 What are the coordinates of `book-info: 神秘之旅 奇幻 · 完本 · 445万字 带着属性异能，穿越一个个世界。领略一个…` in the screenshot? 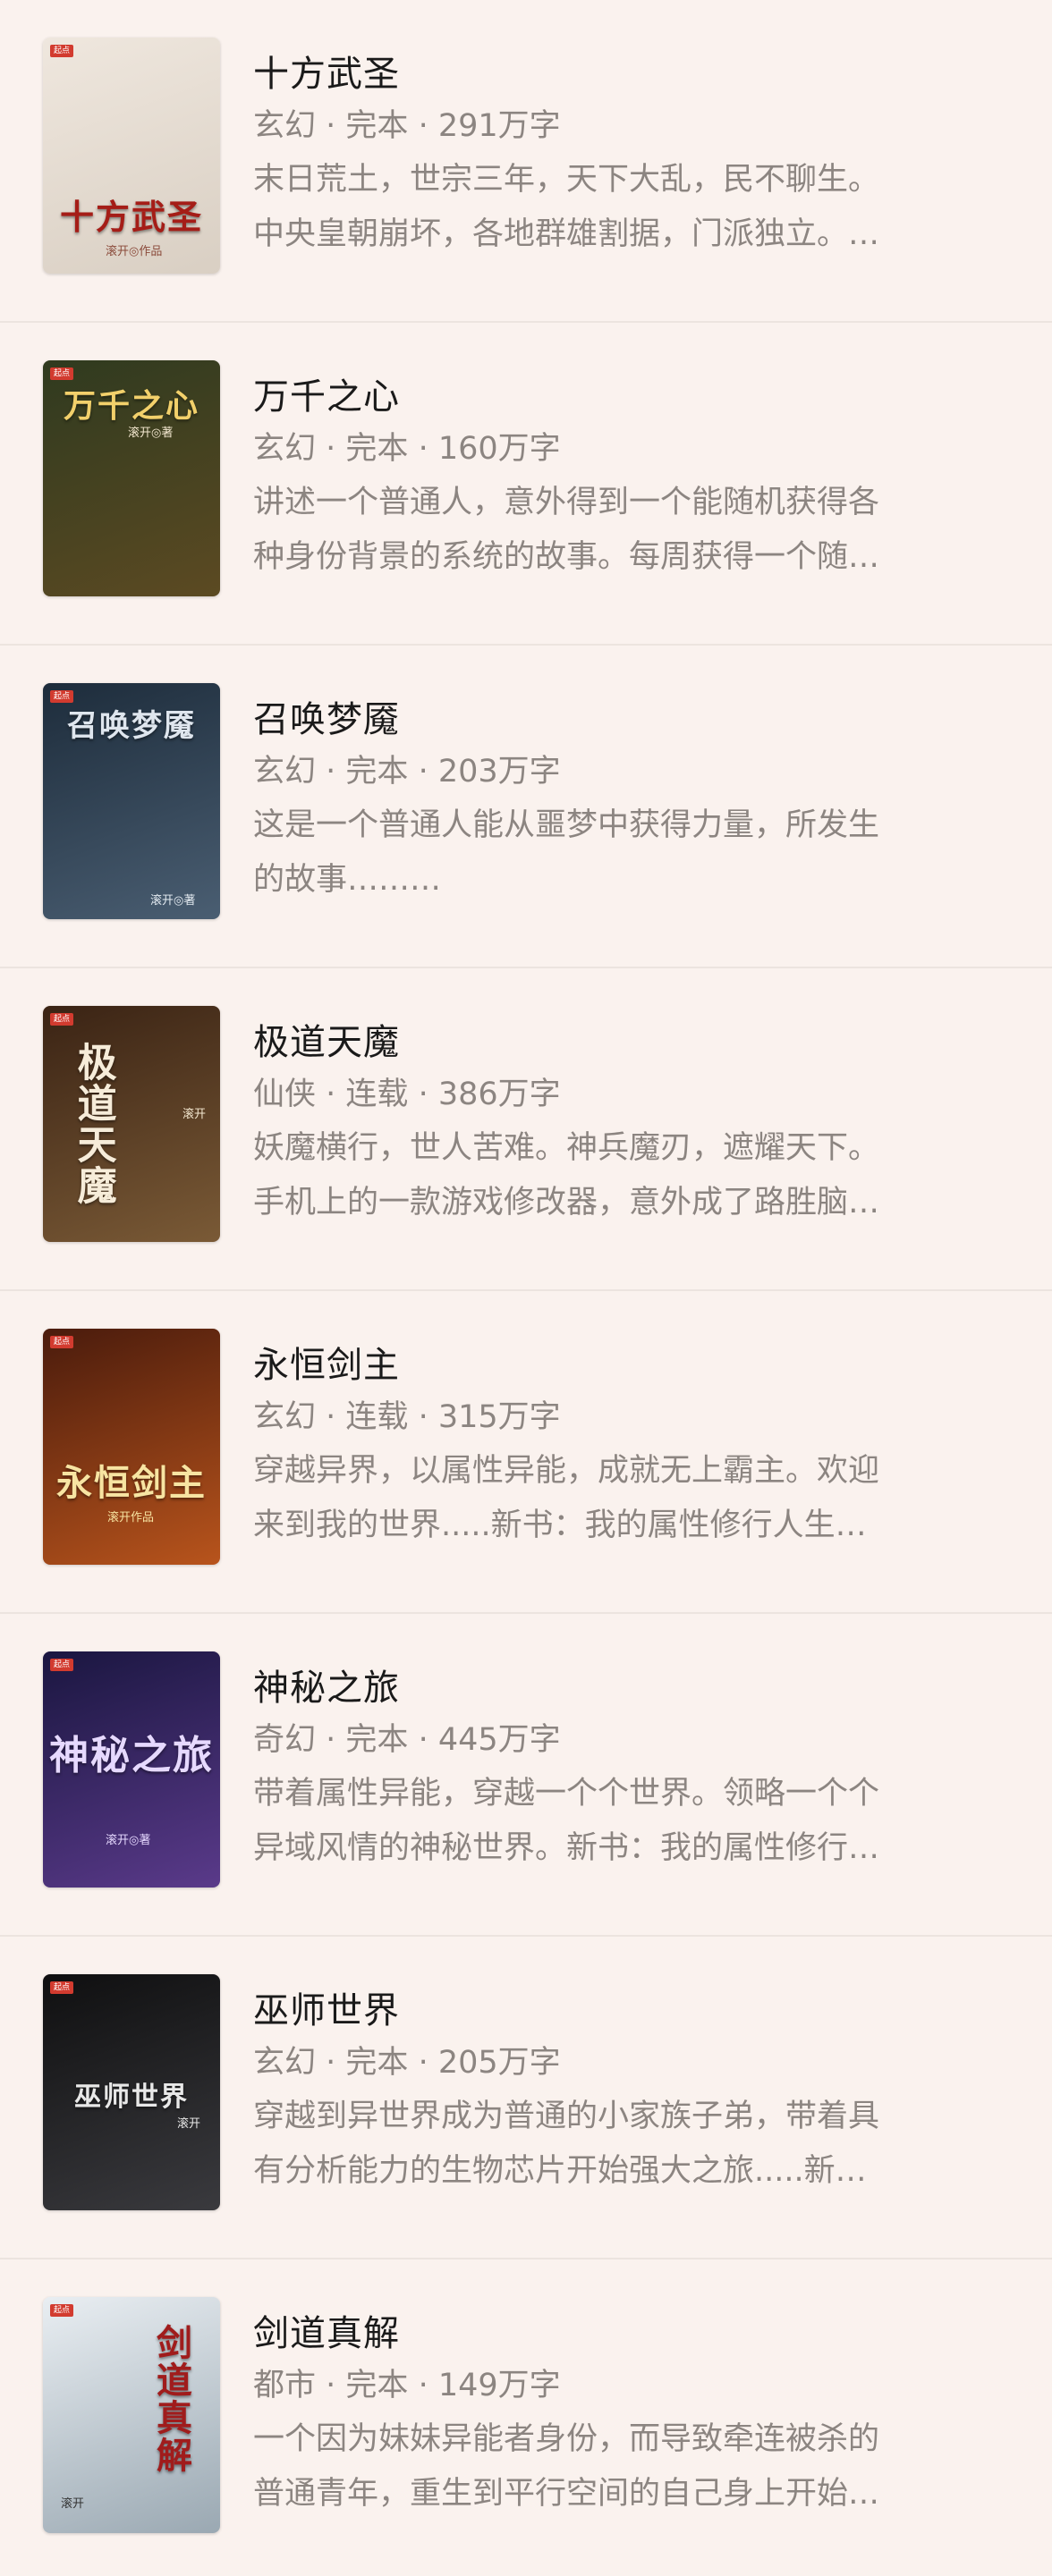 It's located at (630, 1769).